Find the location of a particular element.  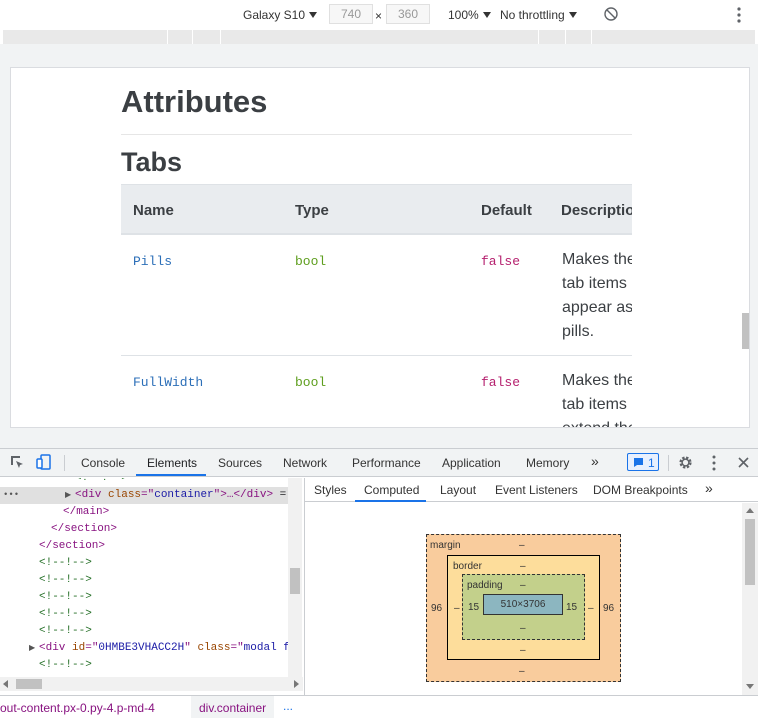

prop-name: FullWidth is located at coordinates (168, 382).